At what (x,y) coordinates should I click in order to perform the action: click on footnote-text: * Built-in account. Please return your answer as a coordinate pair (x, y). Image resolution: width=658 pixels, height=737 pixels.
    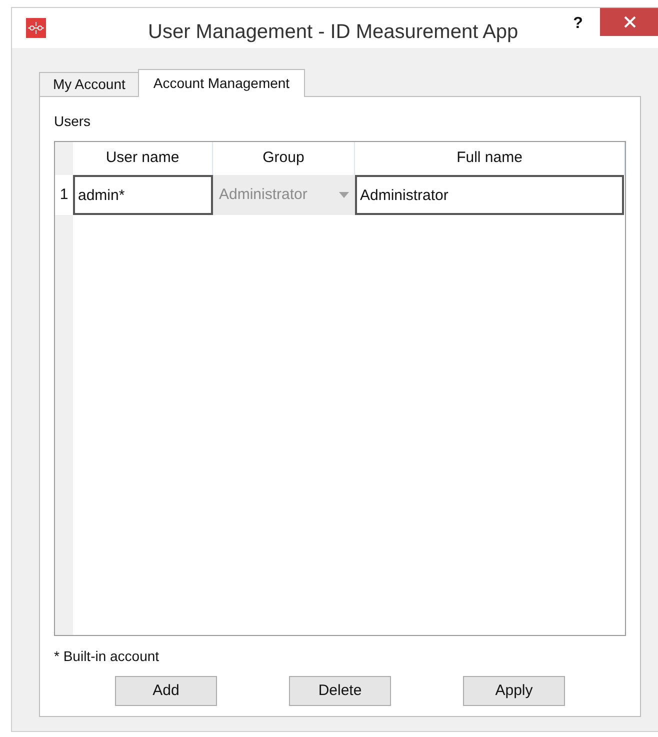
    Looking at the image, I should click on (107, 656).